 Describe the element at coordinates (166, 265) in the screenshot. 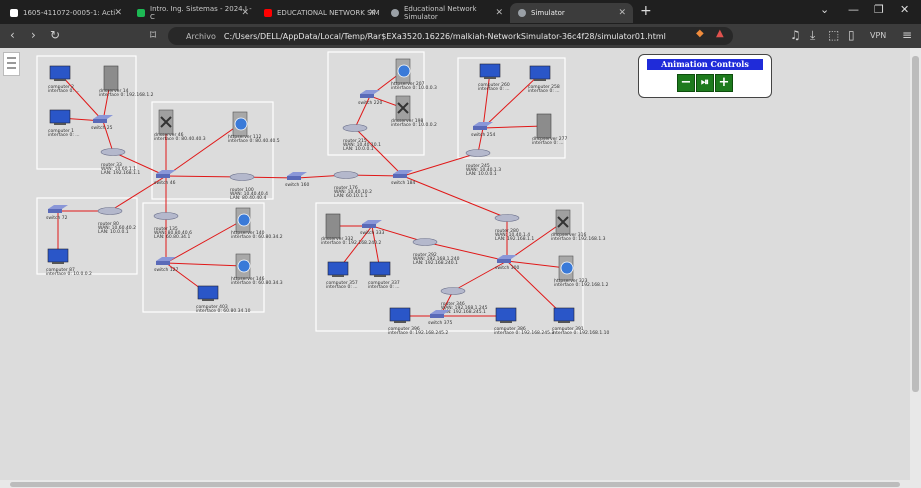

I see `switch-node: switch 127` at that location.